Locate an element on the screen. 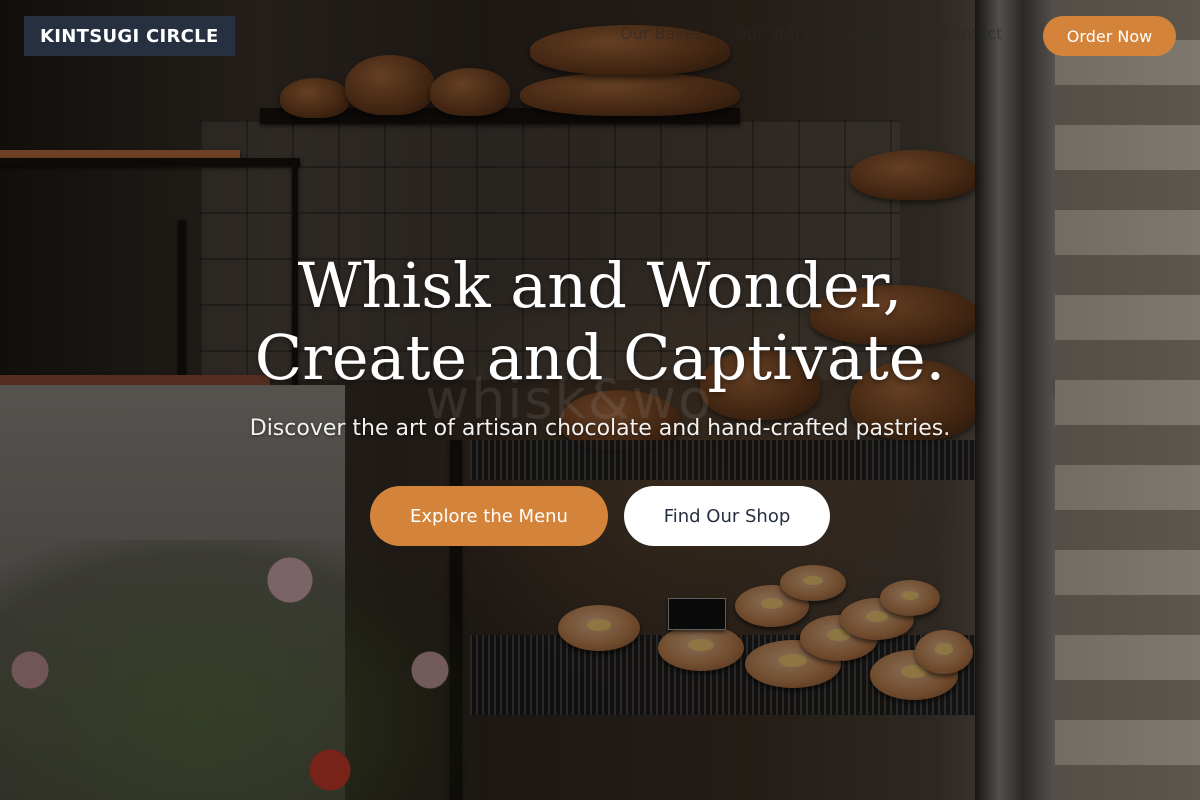 This screenshot has width=1200, height=800. order-now-button: Order Now is located at coordinates (1109, 36).